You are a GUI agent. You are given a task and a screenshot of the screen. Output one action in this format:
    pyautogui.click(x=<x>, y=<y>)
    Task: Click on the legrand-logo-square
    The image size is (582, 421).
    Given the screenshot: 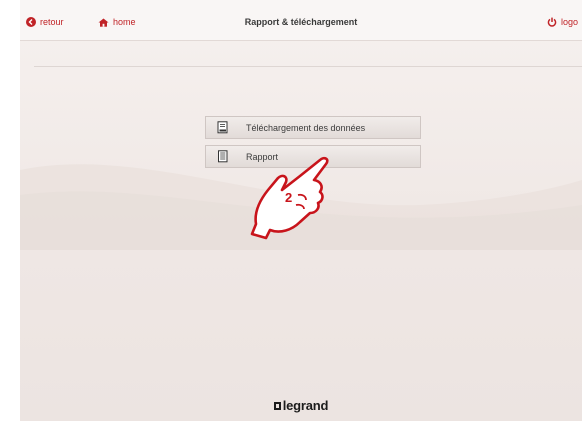 What is the action you would take?
    pyautogui.click(x=277, y=405)
    